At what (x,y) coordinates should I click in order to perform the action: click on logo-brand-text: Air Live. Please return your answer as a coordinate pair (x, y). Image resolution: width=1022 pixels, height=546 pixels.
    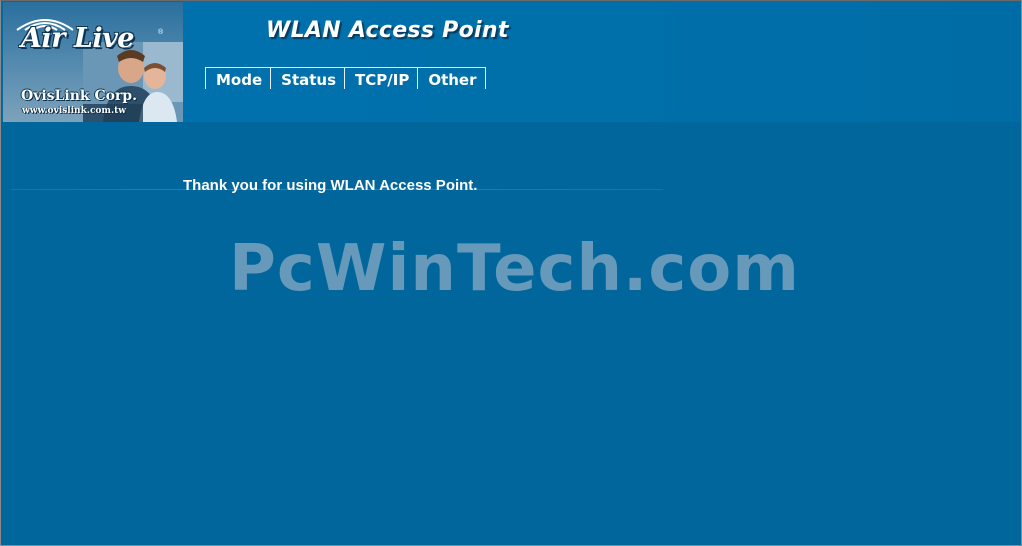
    Looking at the image, I should click on (77, 38).